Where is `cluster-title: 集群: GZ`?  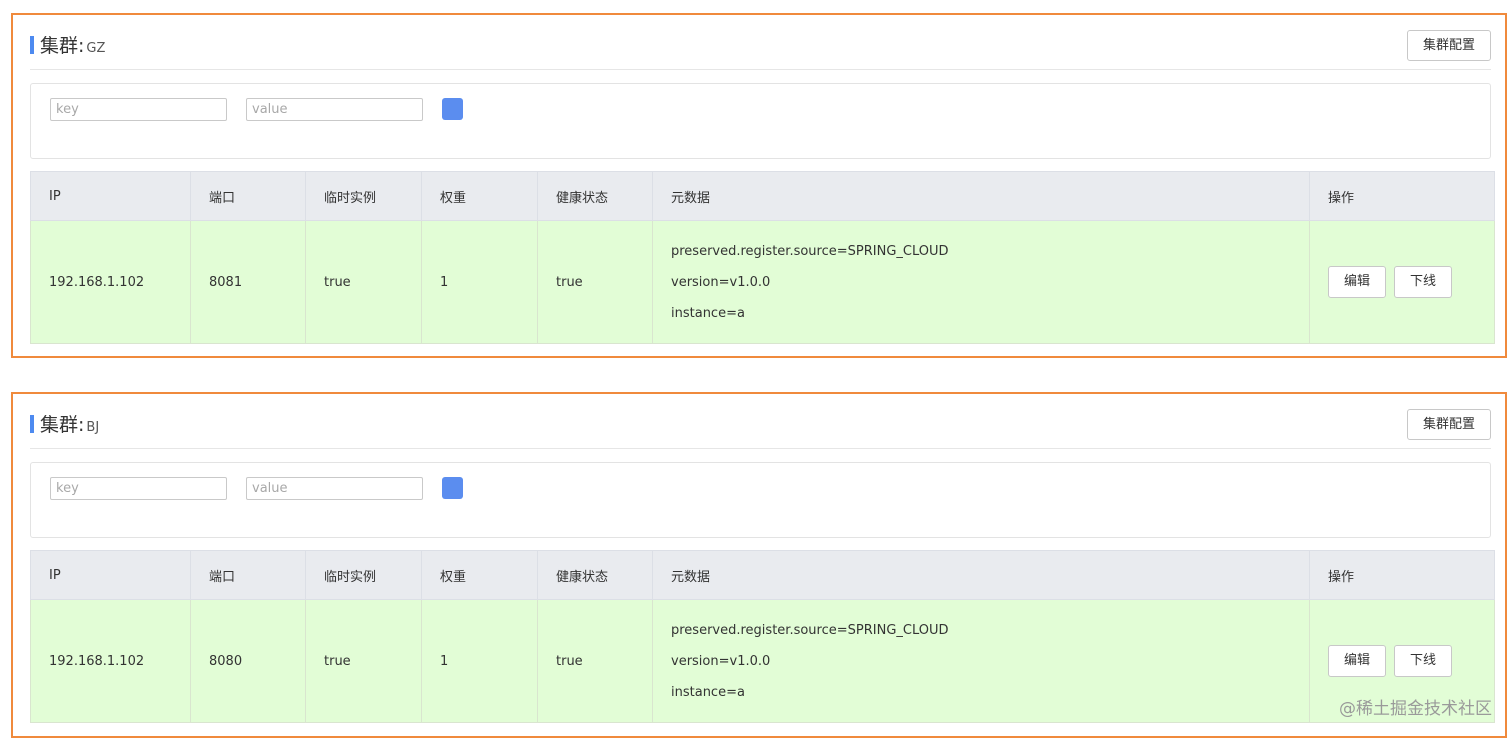
cluster-title: 集群: GZ is located at coordinates (72, 47).